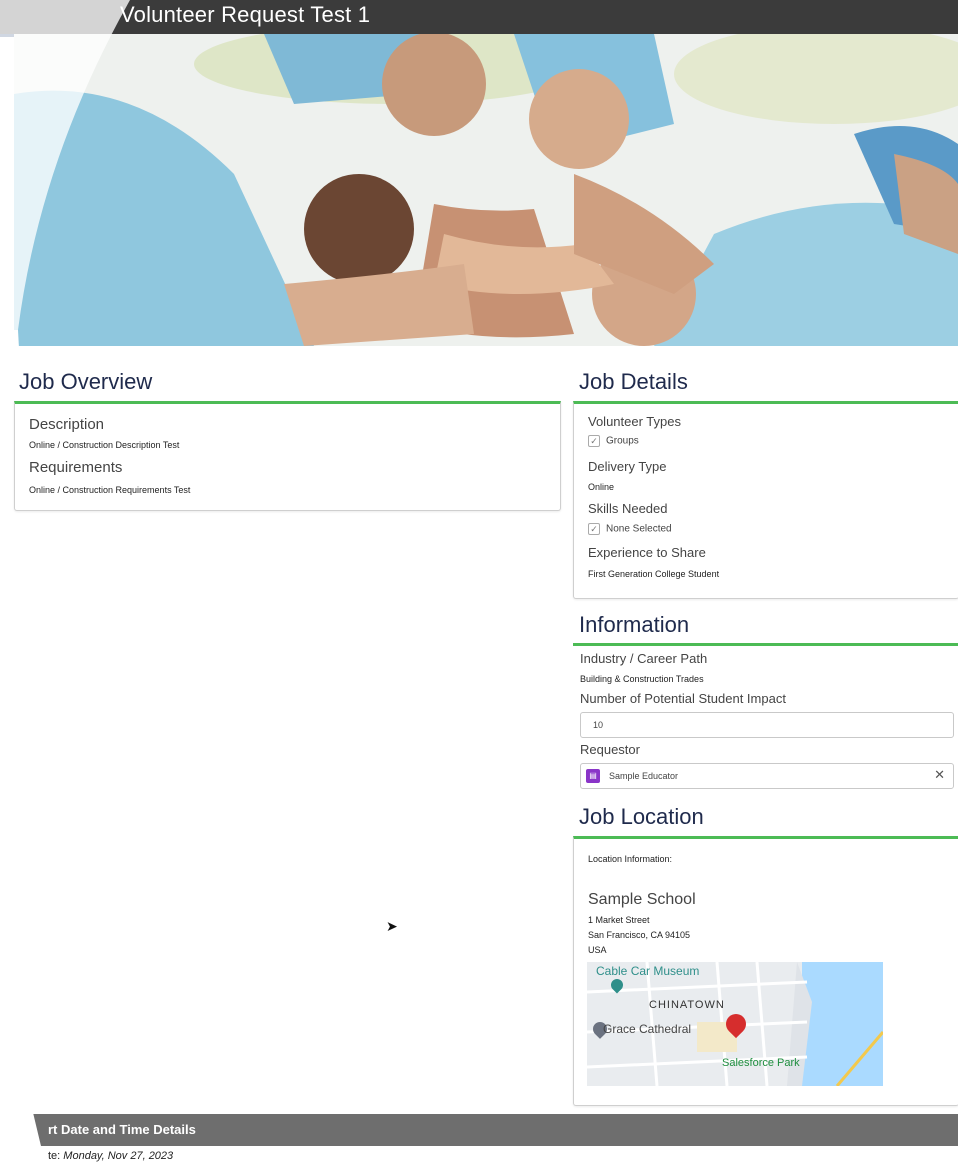 The height and width of the screenshot is (1167, 958). What do you see at coordinates (110, 490) in the screenshot?
I see `requirements-value: Online / Construction Requirements Test` at bounding box center [110, 490].